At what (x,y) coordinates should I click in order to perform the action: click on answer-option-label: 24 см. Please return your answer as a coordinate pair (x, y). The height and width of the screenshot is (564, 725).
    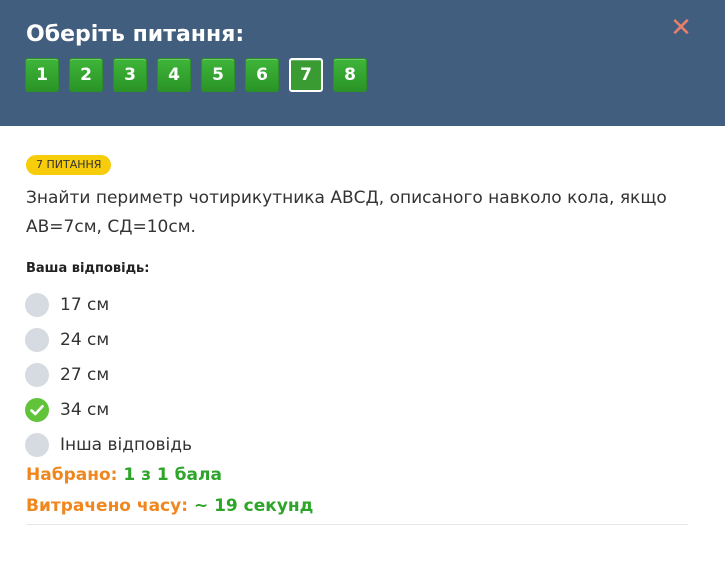
    Looking at the image, I should click on (85, 339).